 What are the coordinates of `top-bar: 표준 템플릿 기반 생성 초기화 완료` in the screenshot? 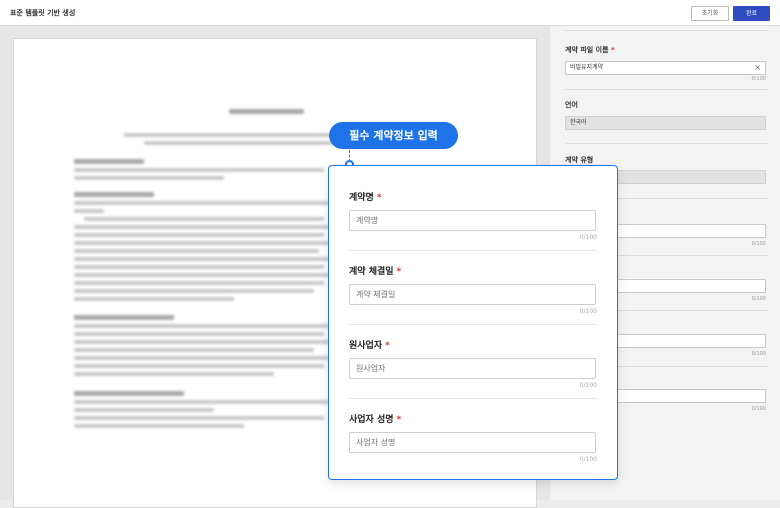 It's located at (390, 13).